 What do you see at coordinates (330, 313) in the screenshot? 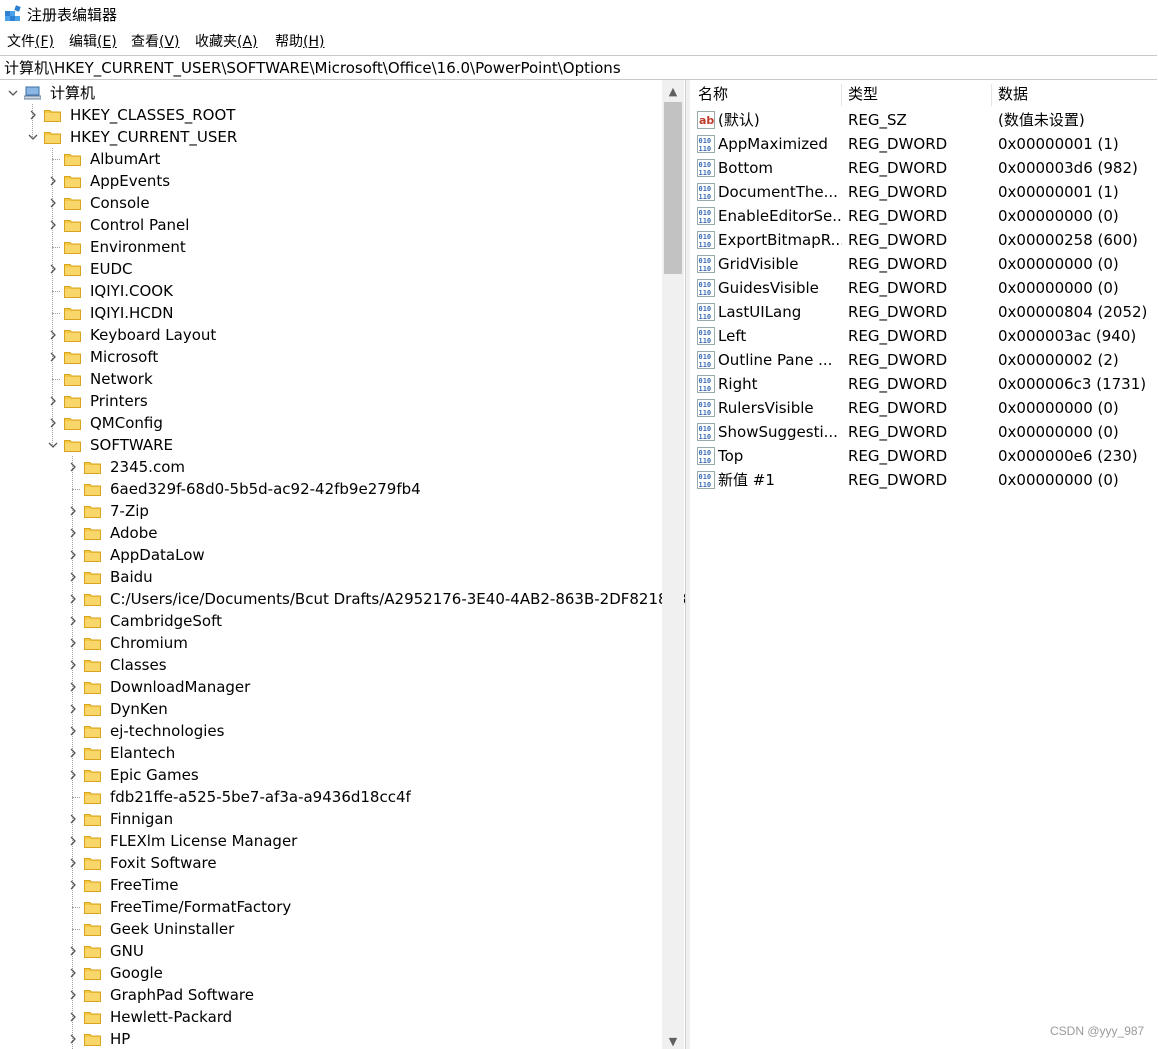
I see `tree-node: IQIYI.HCDN` at bounding box center [330, 313].